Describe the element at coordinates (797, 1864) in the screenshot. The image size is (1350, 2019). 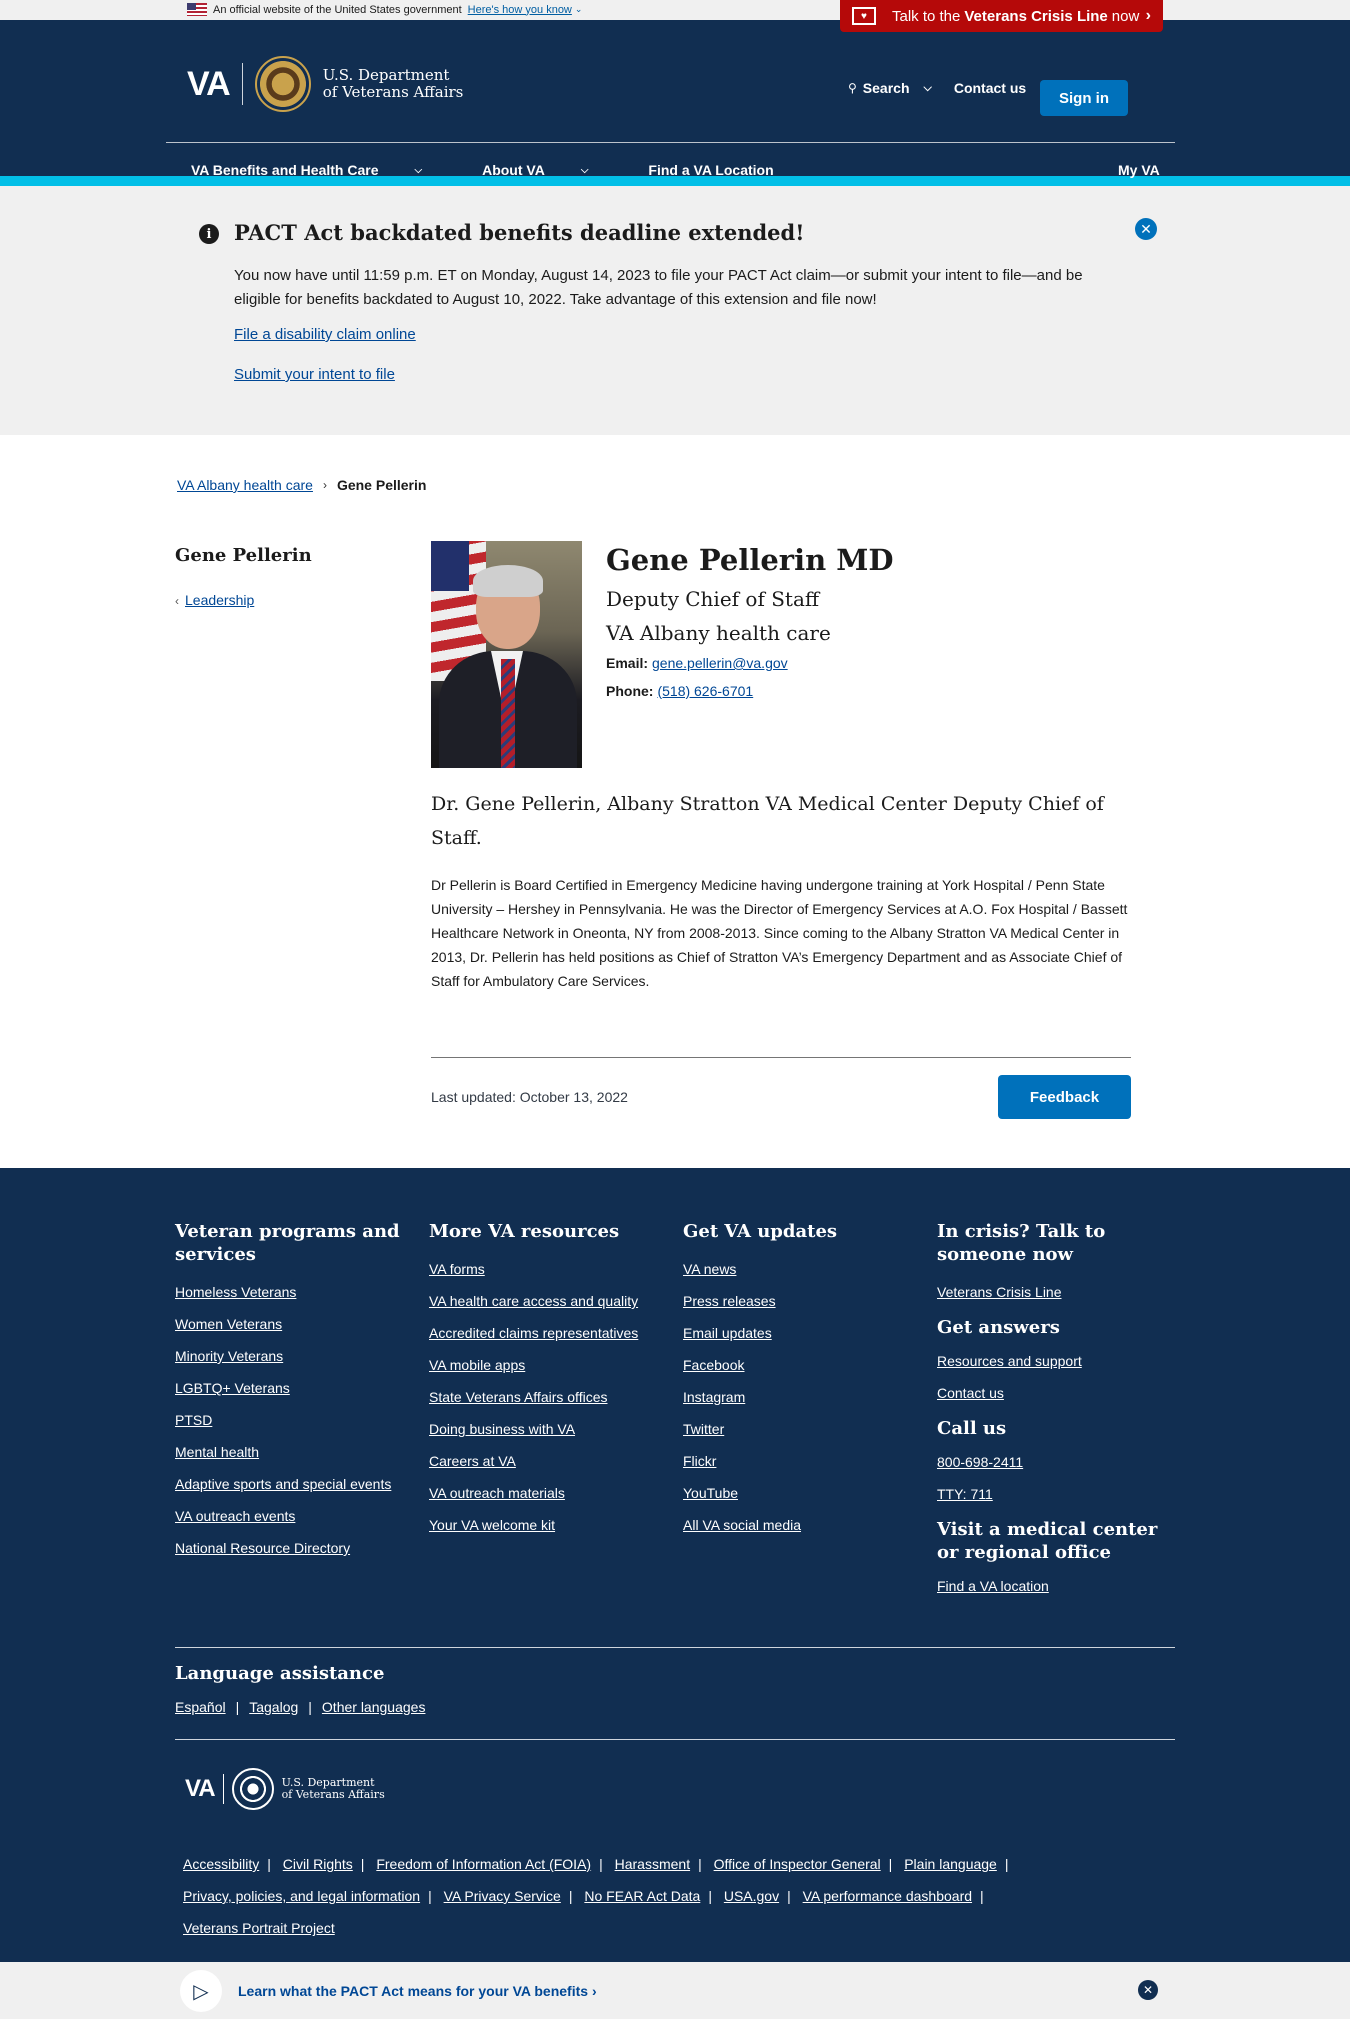
I see `legal-link: Office of Inspector General` at that location.